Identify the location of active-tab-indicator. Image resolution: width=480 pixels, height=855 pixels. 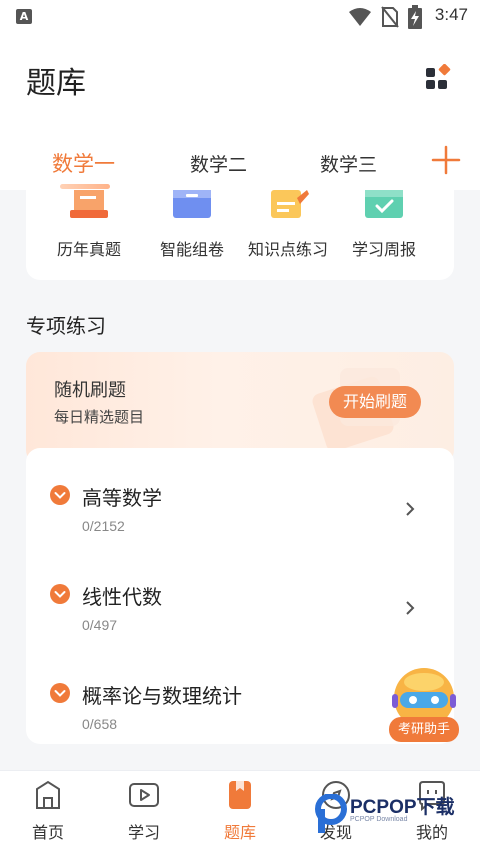
(85, 186).